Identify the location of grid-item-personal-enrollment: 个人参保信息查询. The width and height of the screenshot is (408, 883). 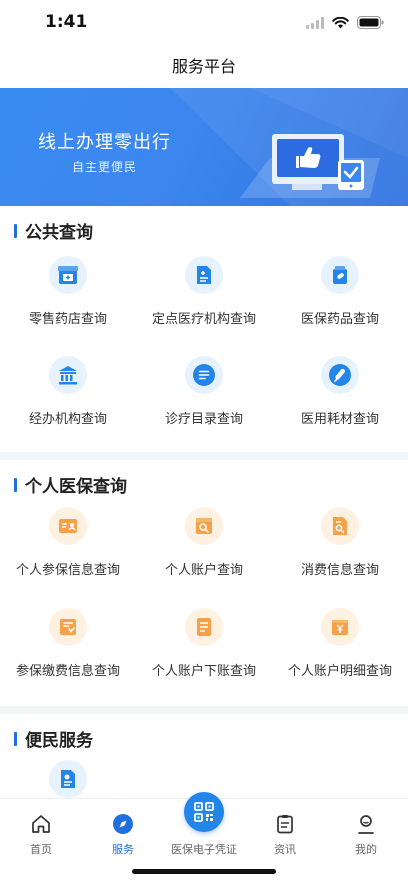
(68, 542).